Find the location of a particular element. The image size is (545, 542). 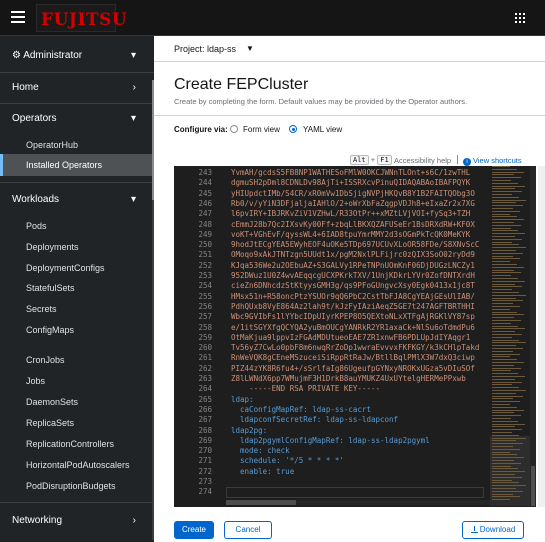

sidebar-item-cronjobs: CronJobs is located at coordinates (77, 360).